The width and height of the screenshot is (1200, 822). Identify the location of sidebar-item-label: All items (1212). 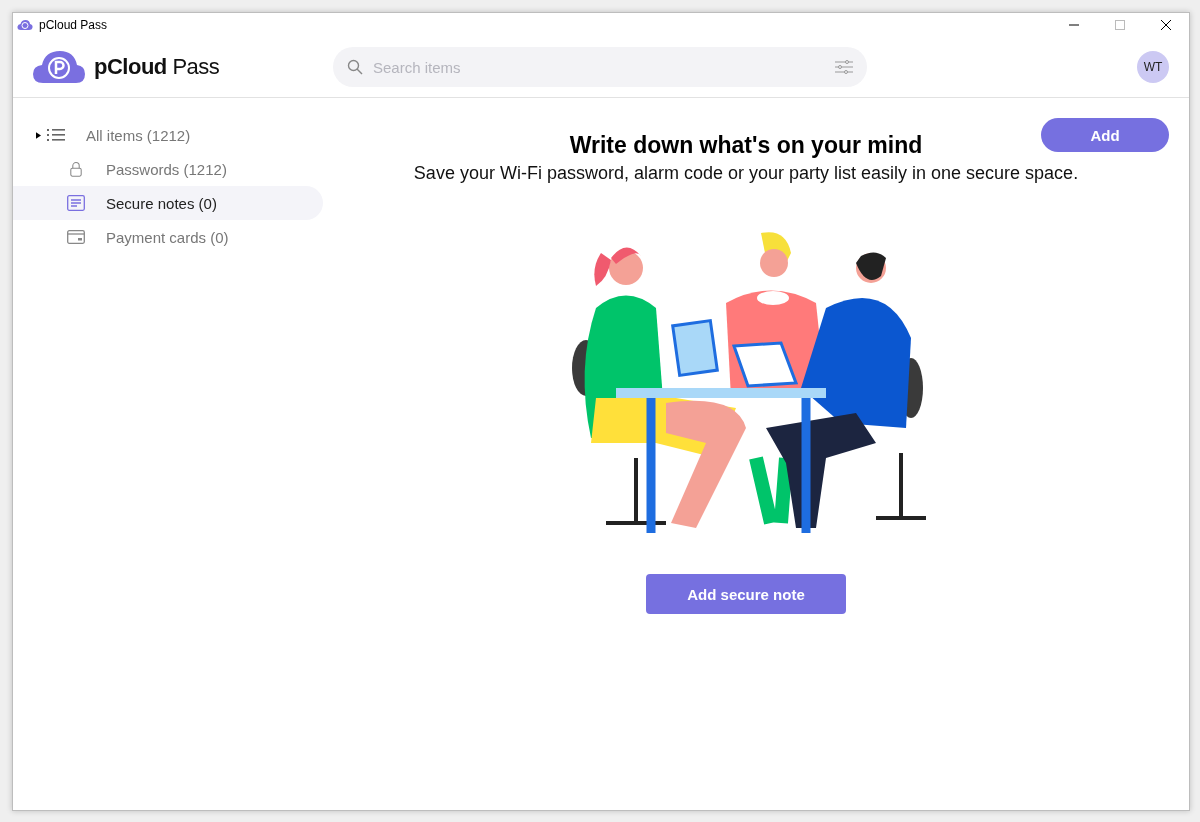
(138, 135).